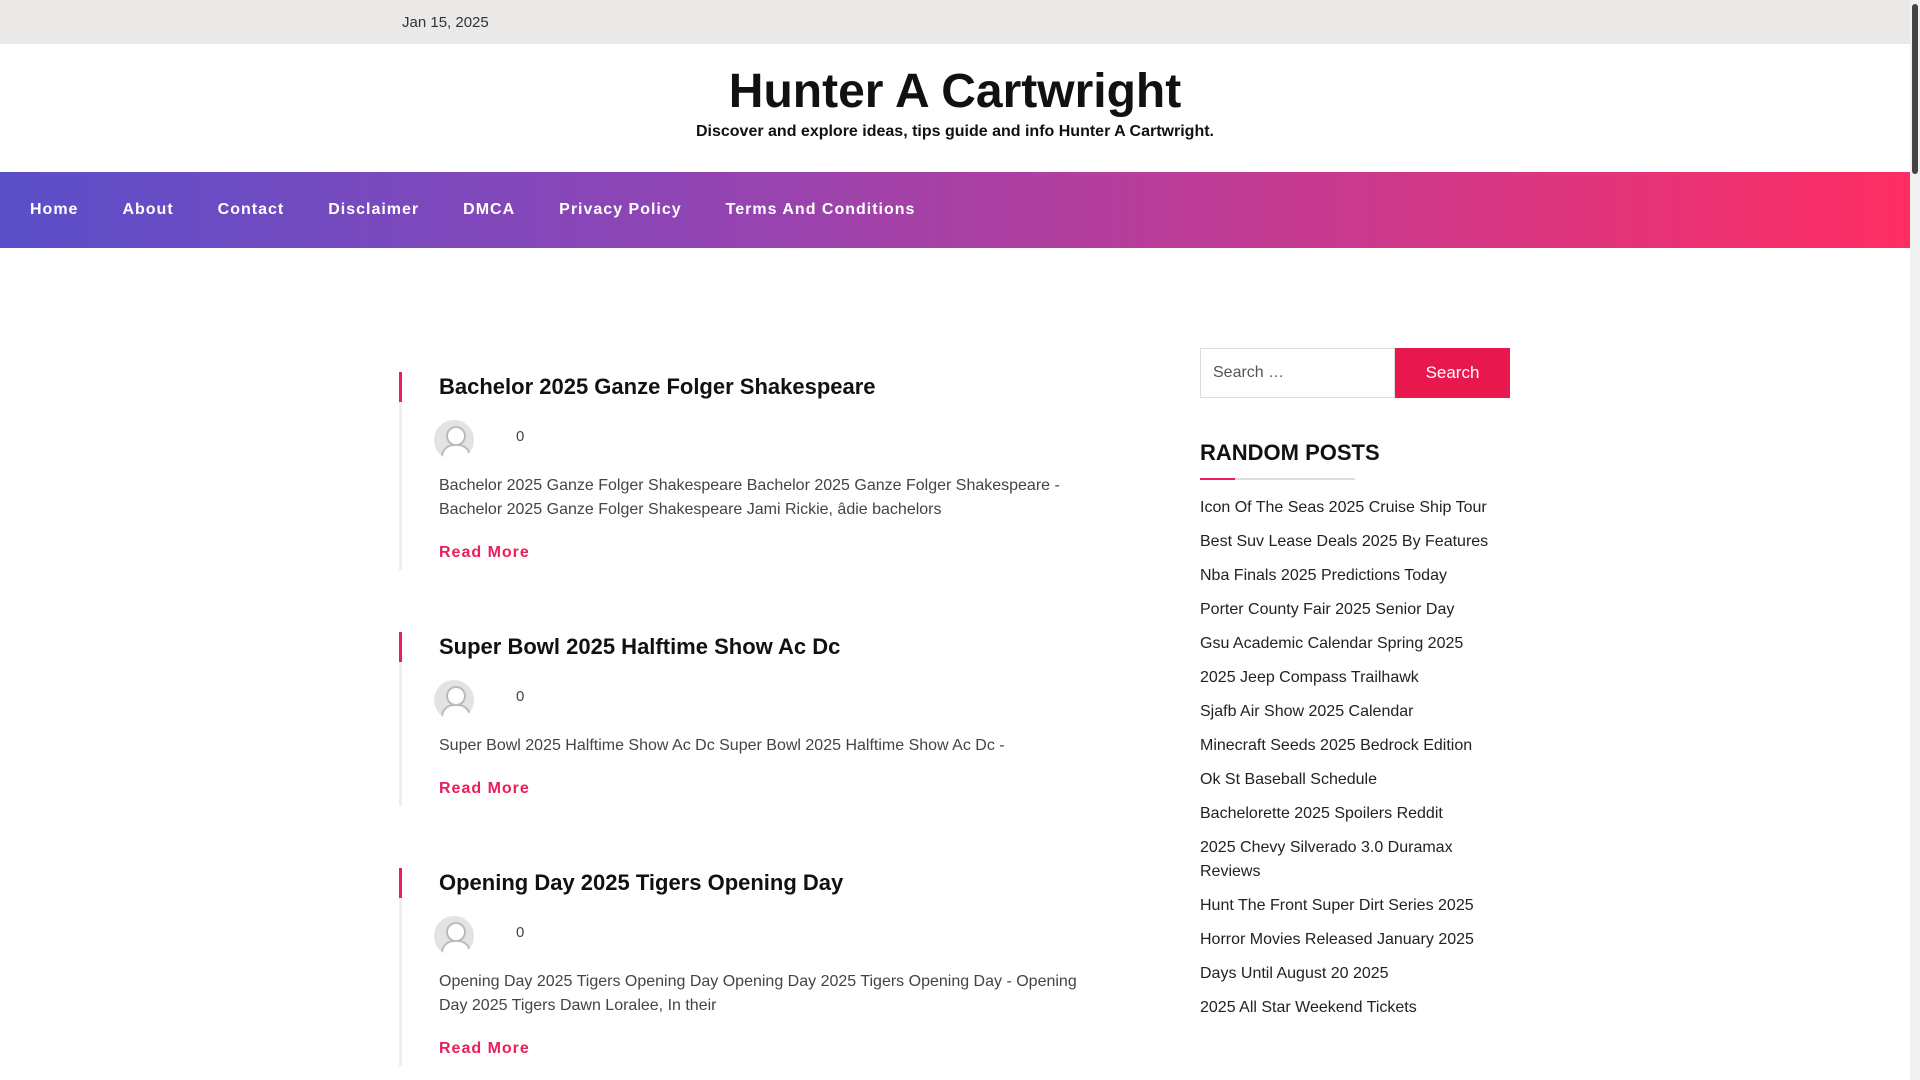  I want to click on nav-terms-and-conditions: Terms And Conditions, so click(821, 209).